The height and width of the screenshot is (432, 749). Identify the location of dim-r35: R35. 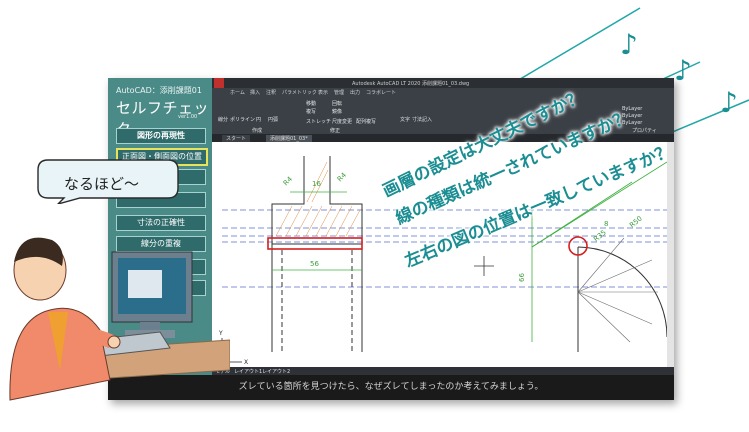
(600, 236).